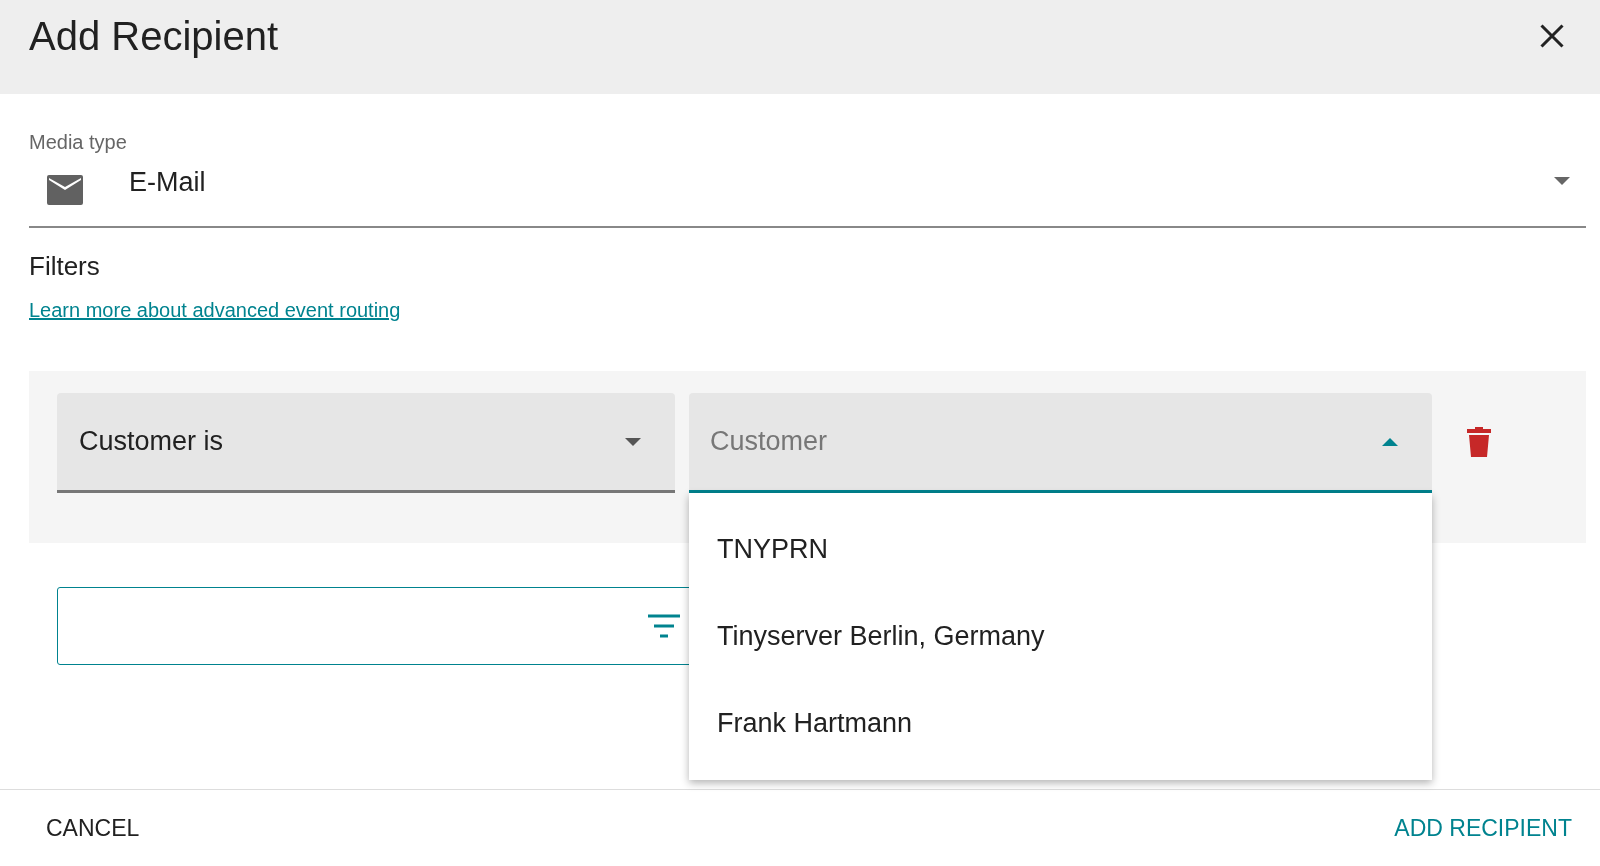 The height and width of the screenshot is (866, 1600). What do you see at coordinates (65, 266) in the screenshot?
I see `section-heading: Filters` at bounding box center [65, 266].